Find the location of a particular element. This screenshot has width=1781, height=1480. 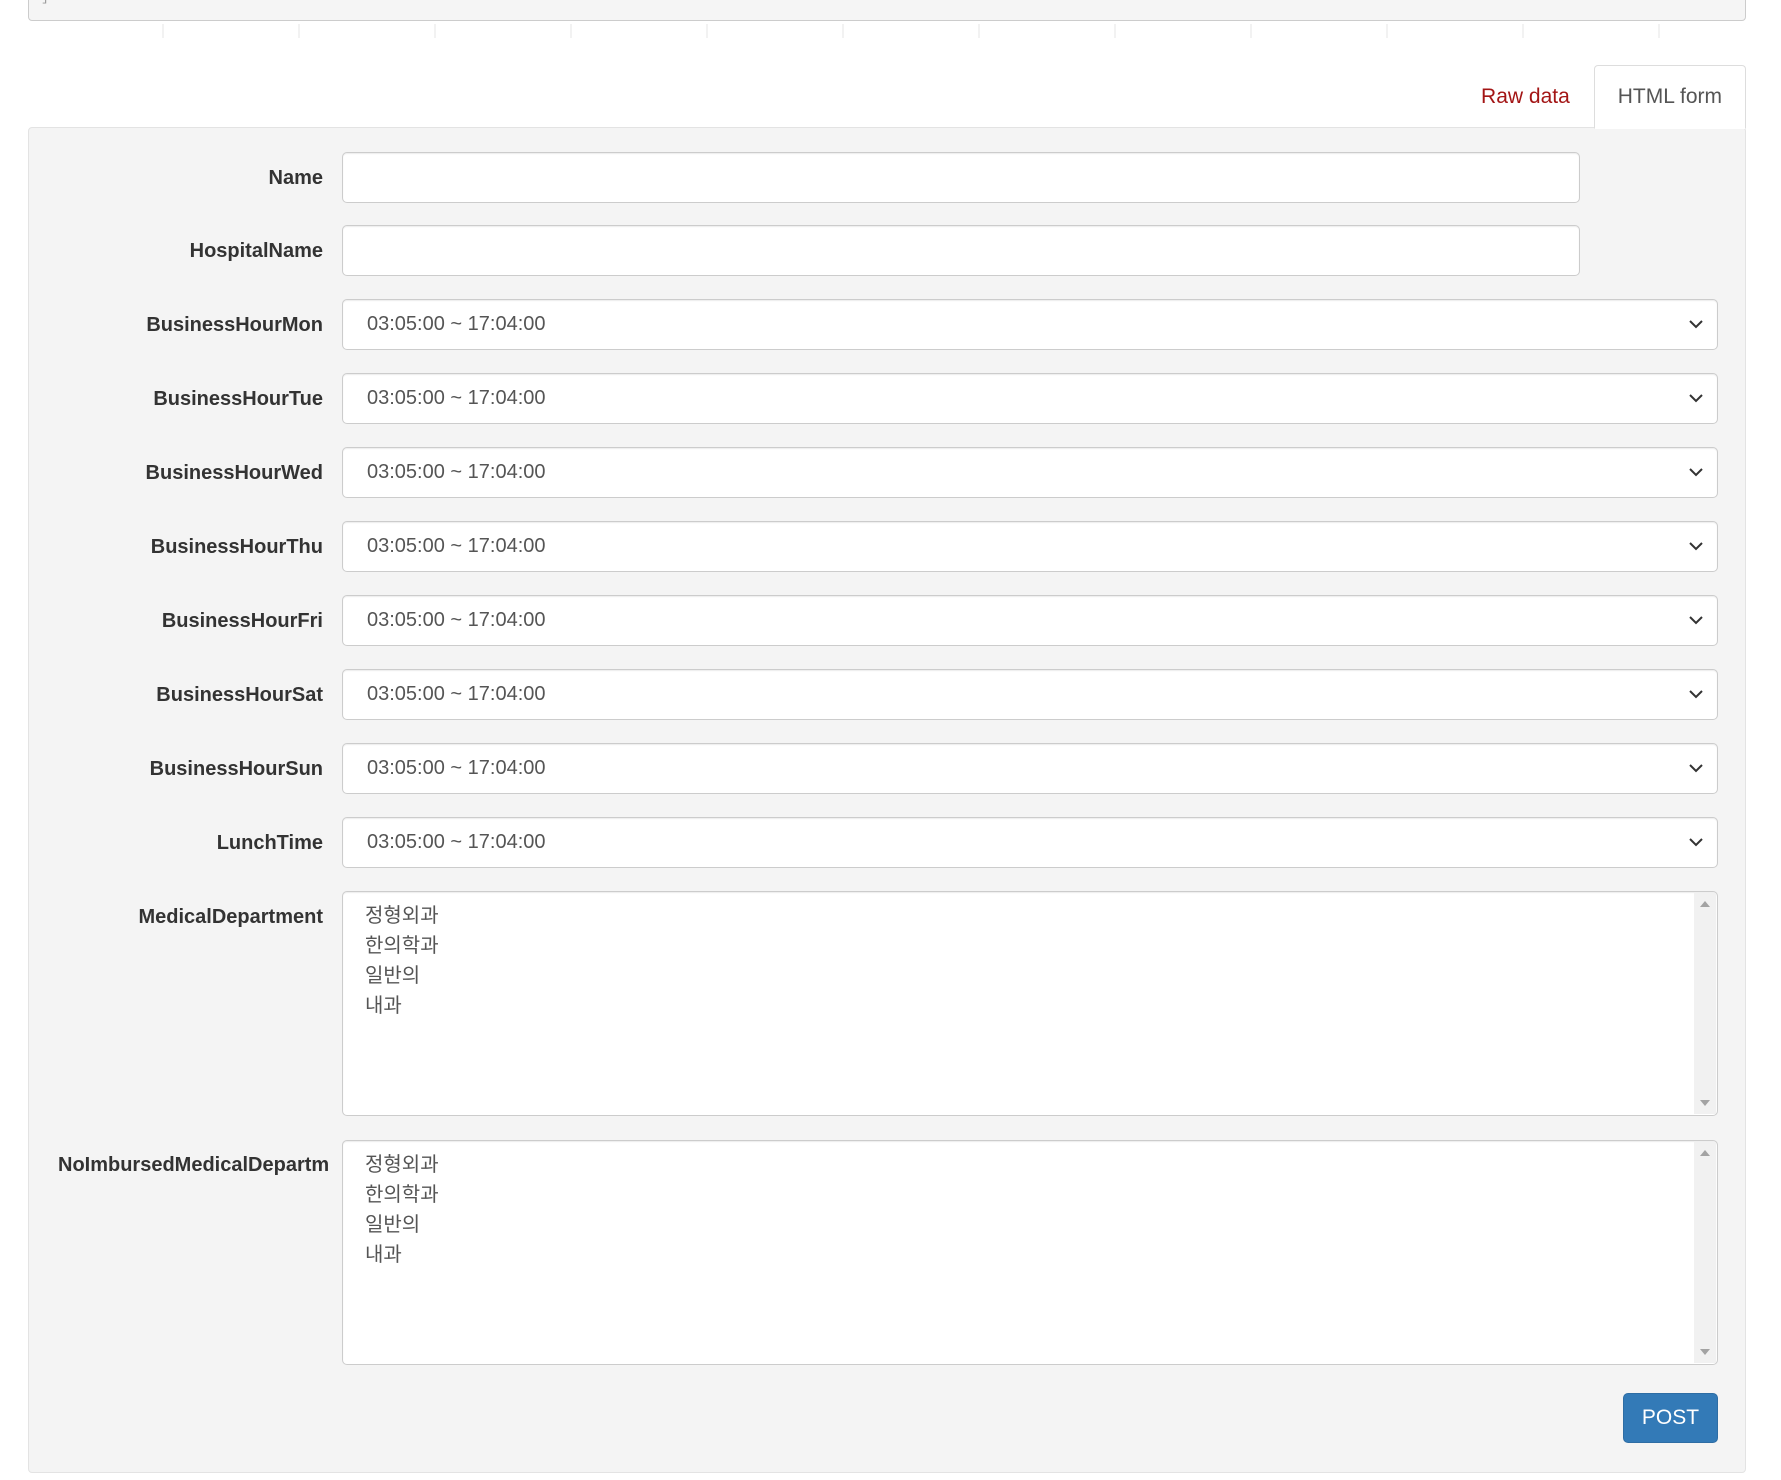

business-hour-sun-value: 03:05:00 ~ 17:04:00 is located at coordinates (456, 768).